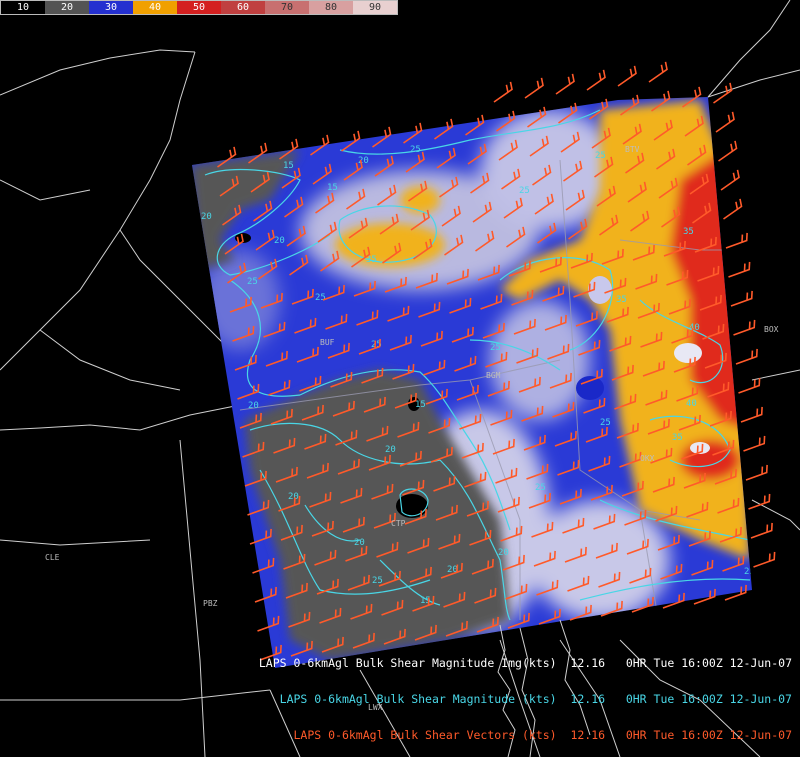  I want to click on station-box: BOX, so click(771, 329).